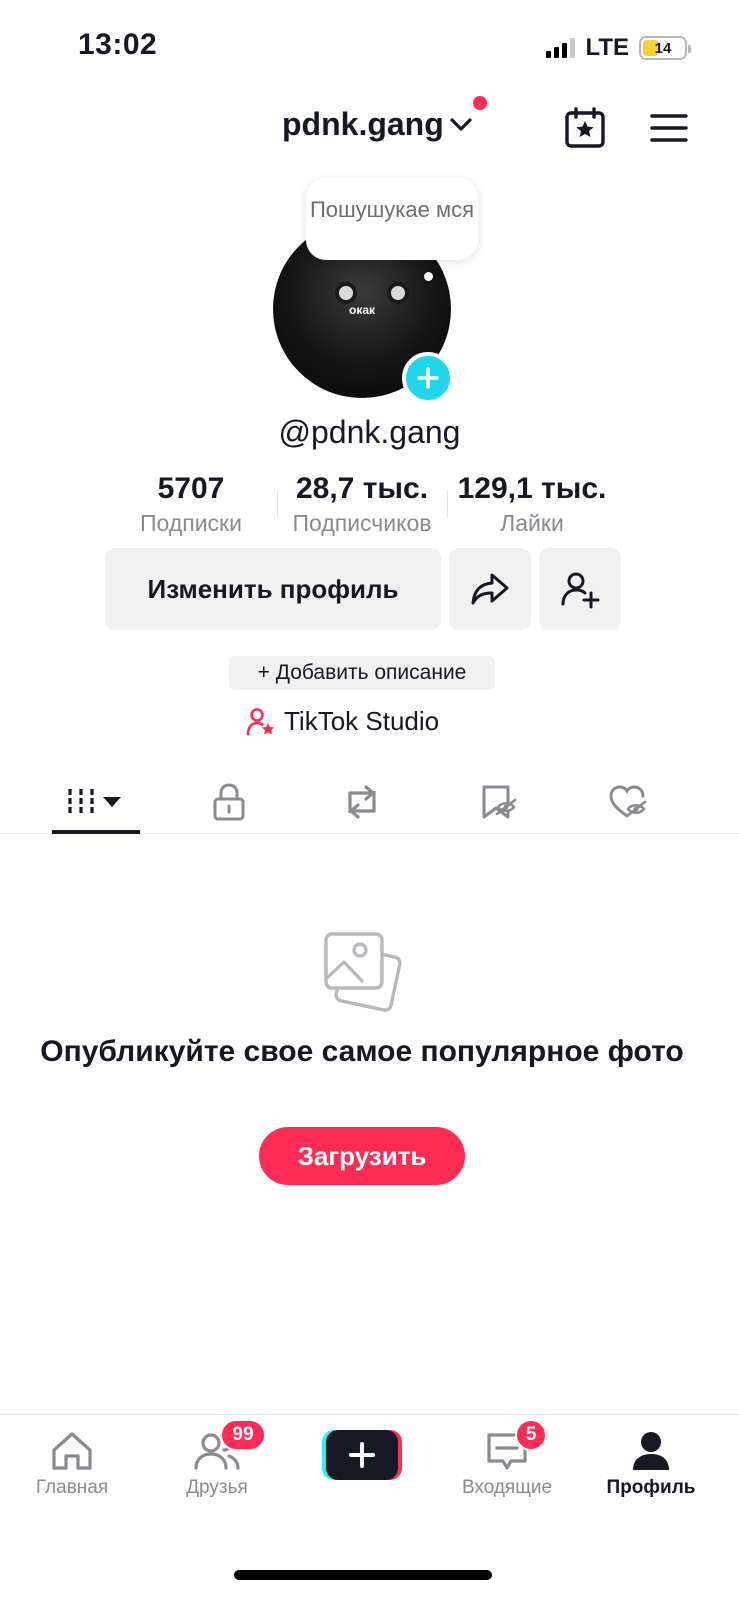  I want to click on battery-icon: 14, so click(665, 48).